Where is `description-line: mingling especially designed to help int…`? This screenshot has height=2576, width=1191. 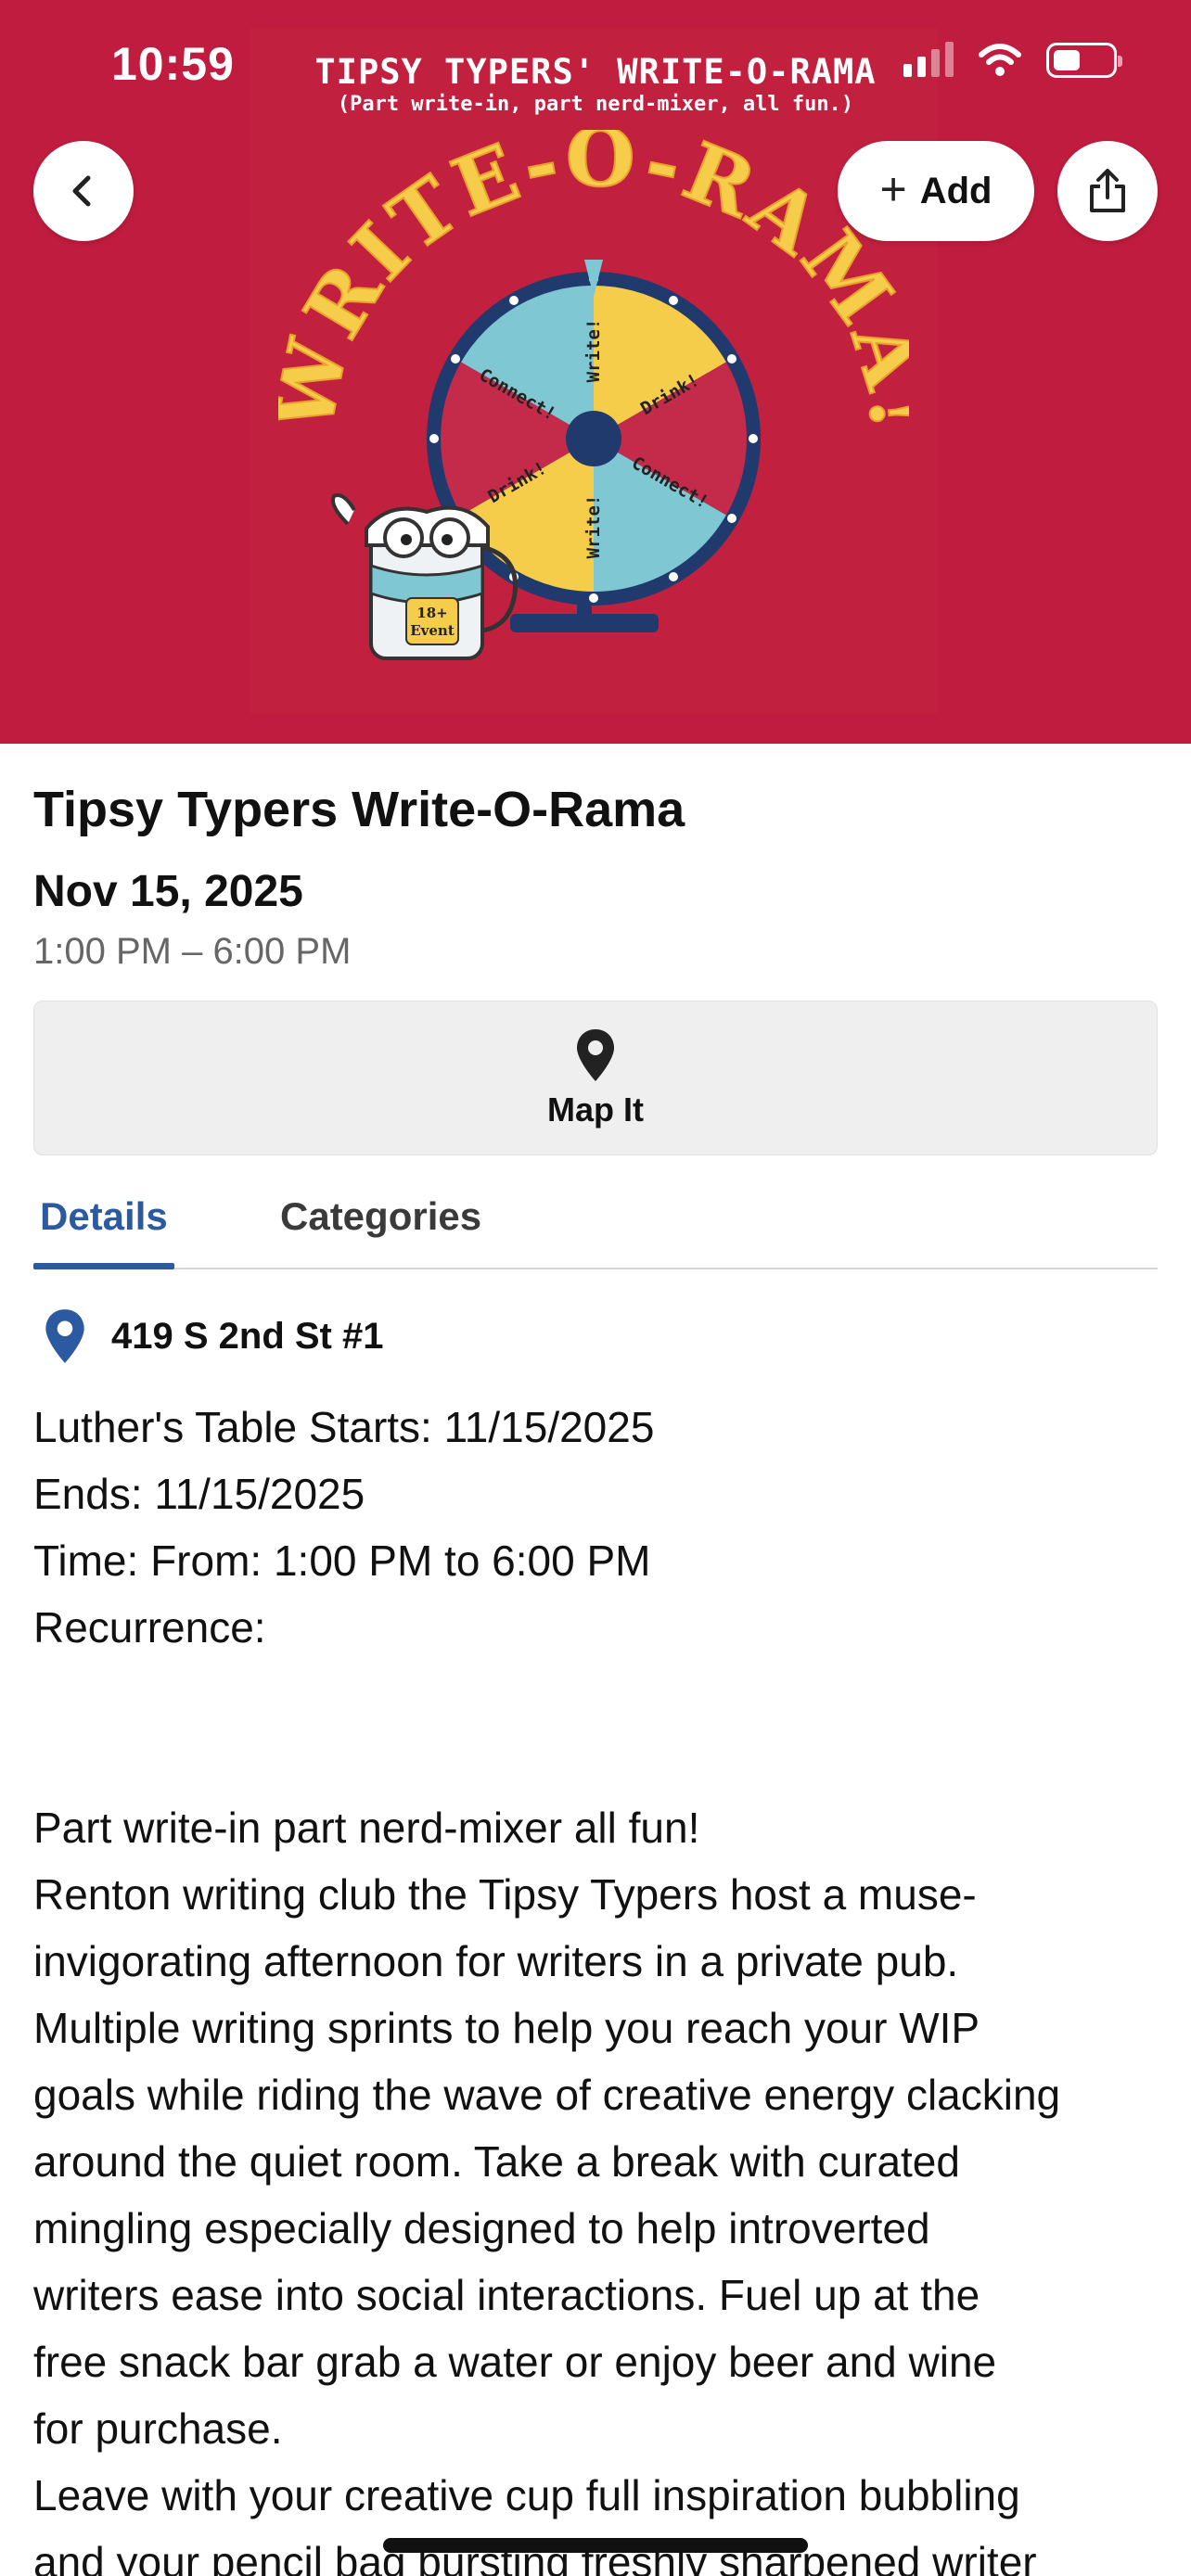 description-line: mingling especially designed to help int… is located at coordinates (482, 2228).